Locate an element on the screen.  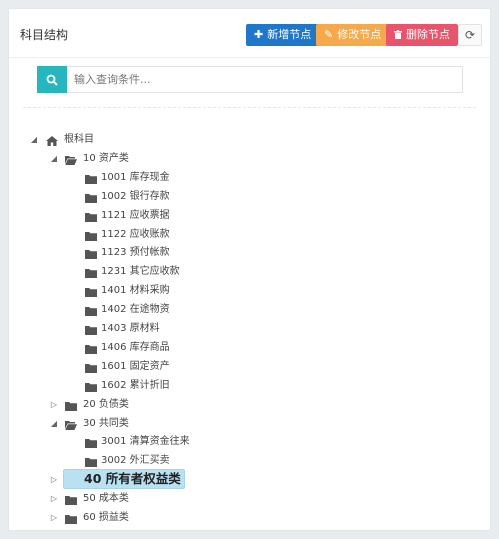
add-node-label: 新增节点 is located at coordinates (289, 34).